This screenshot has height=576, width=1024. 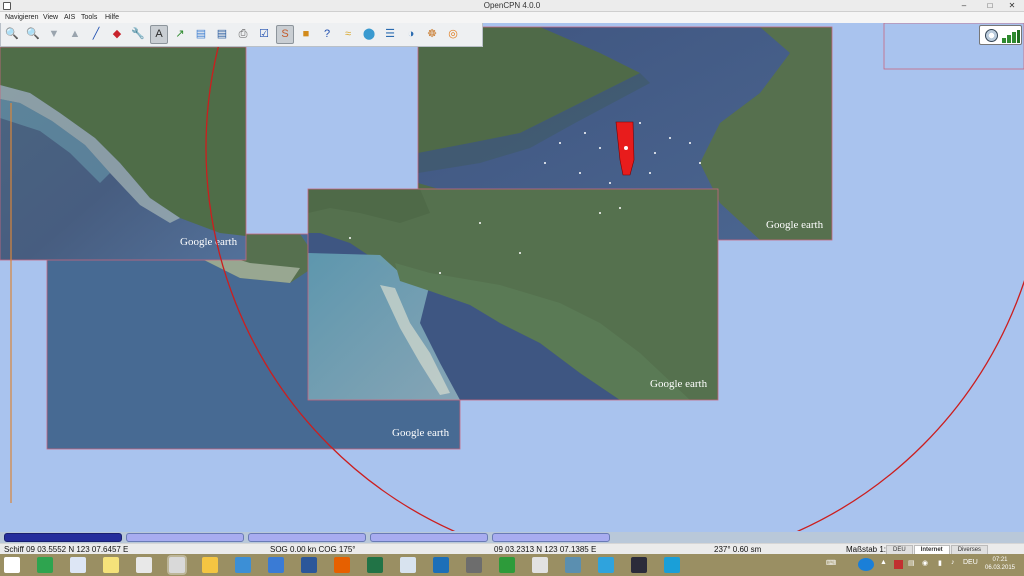 What do you see at coordinates (111, 565) in the screenshot?
I see `sticky-notes-icon` at bounding box center [111, 565].